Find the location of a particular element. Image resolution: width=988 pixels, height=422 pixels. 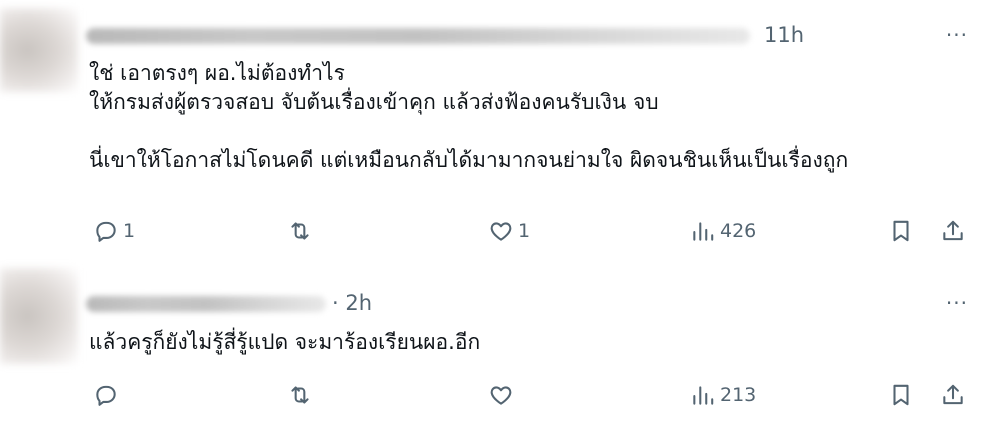

action-bar: 1 1 426 is located at coordinates (494, 233).